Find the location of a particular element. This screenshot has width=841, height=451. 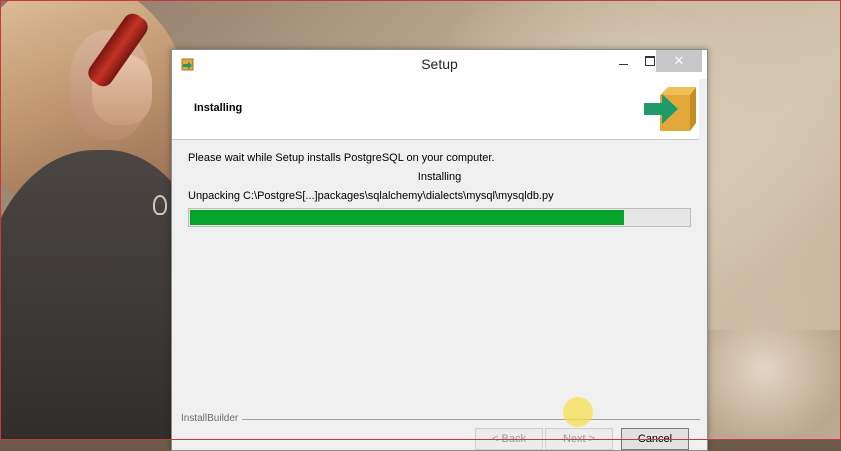

mouse-cursor-highlight is located at coordinates (578, 412).